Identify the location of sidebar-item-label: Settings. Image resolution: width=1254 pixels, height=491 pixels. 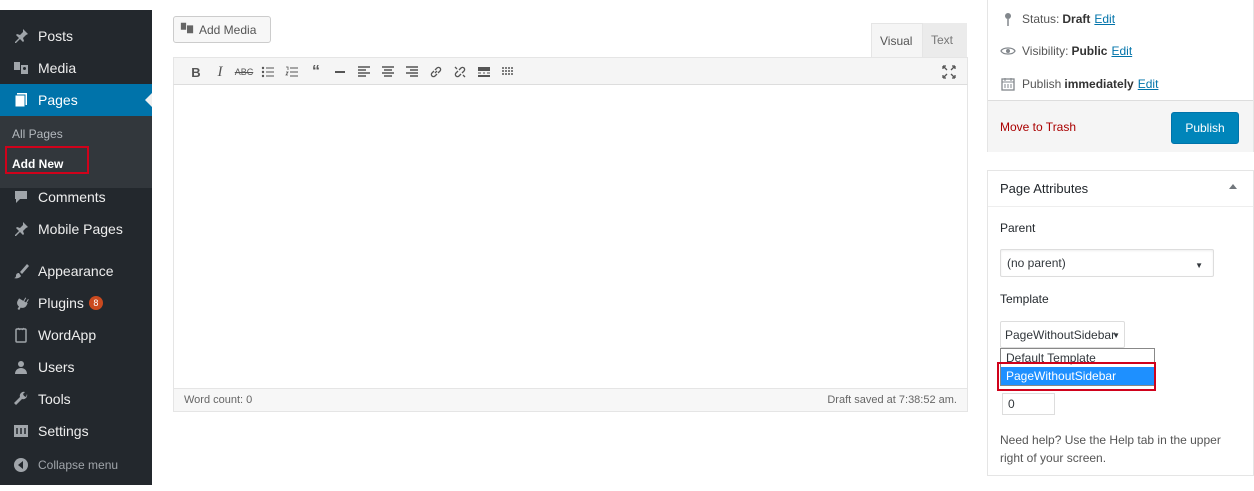
(63, 431).